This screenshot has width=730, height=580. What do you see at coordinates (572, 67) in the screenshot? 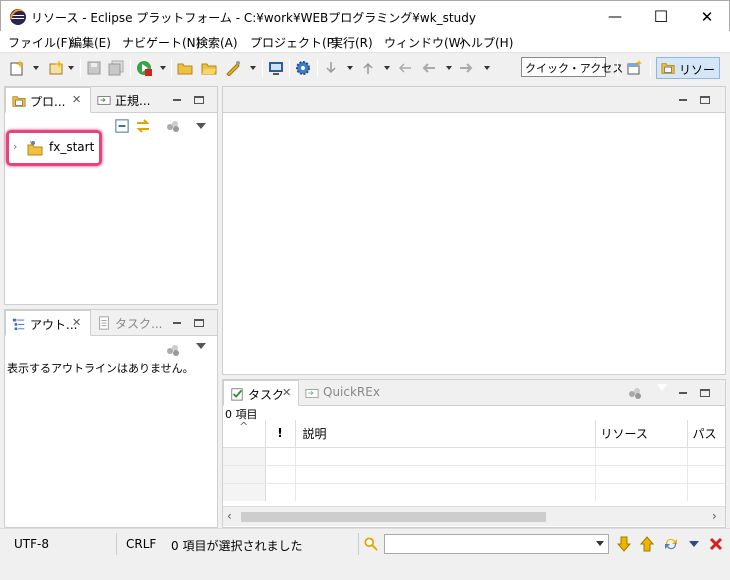
I see `quick-access-input: クイック・アクセス` at bounding box center [572, 67].